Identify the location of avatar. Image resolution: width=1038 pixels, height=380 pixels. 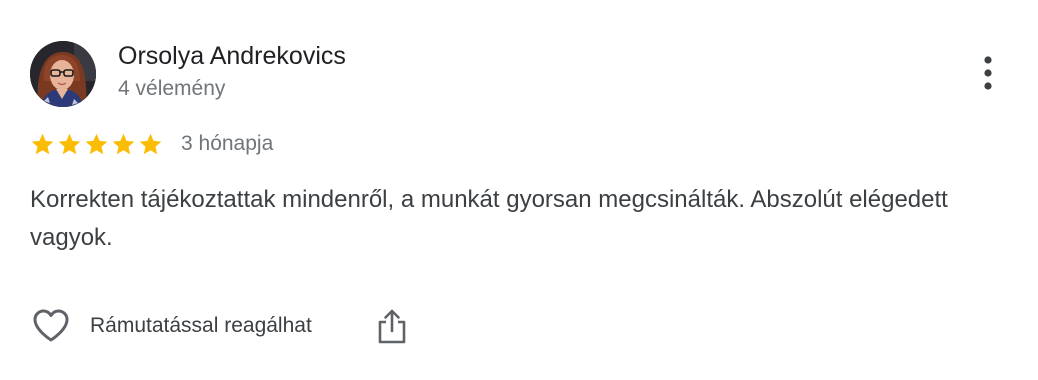
(63, 74).